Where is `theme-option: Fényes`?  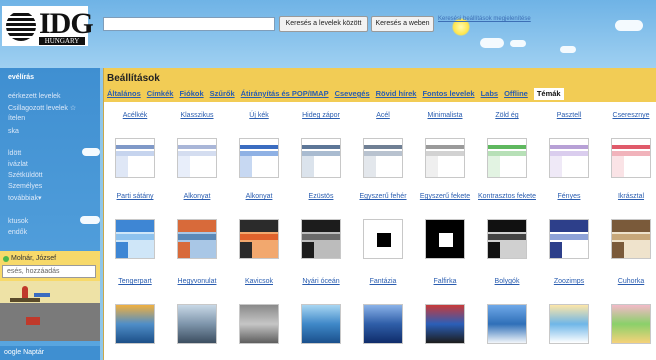 theme-option: Fényes is located at coordinates (569, 226).